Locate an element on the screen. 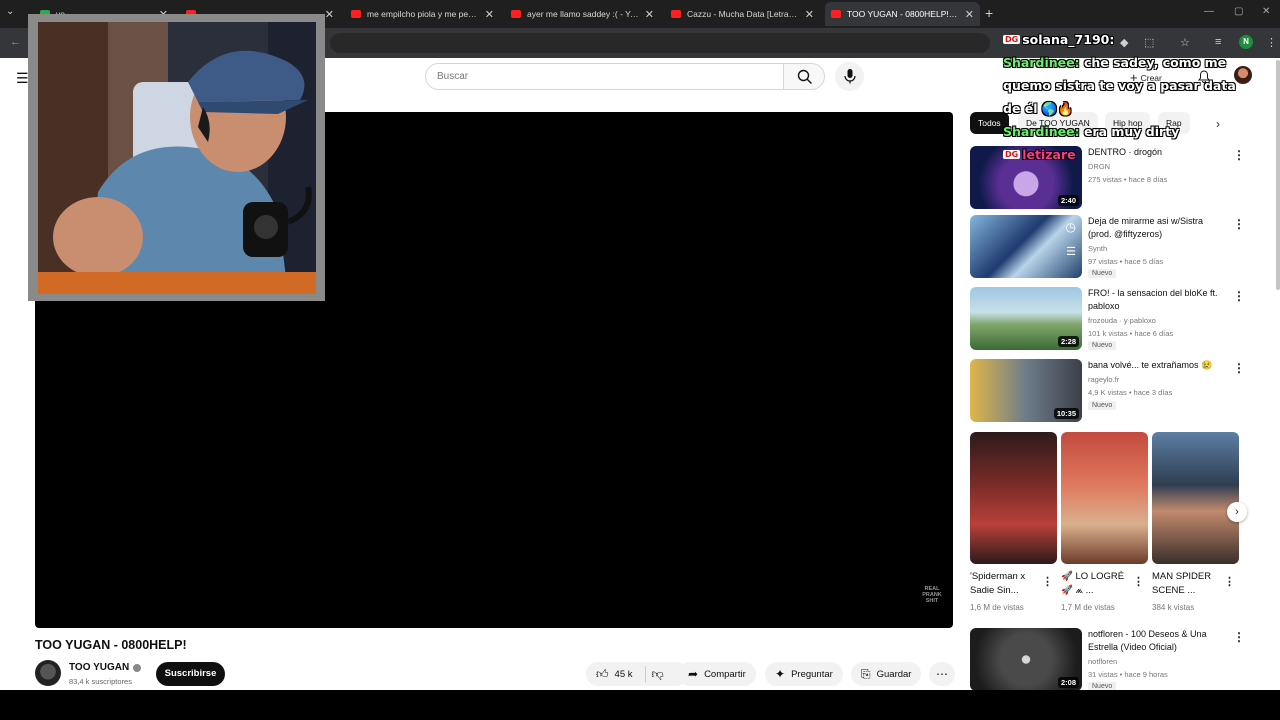  search-button is located at coordinates (804, 76).